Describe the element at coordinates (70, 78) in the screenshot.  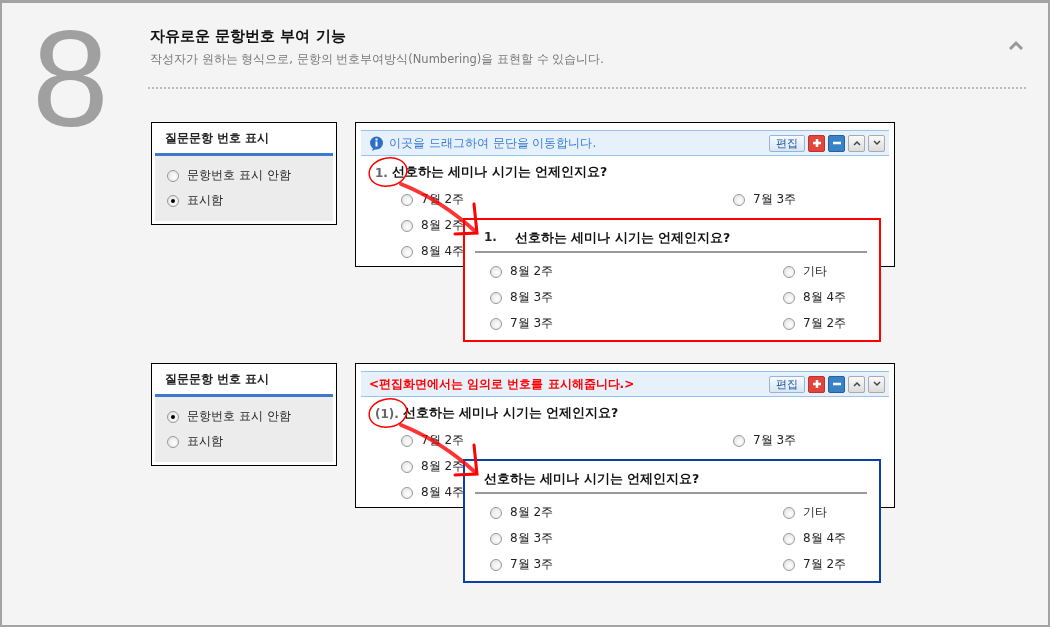
I see `section-number: 8` at that location.